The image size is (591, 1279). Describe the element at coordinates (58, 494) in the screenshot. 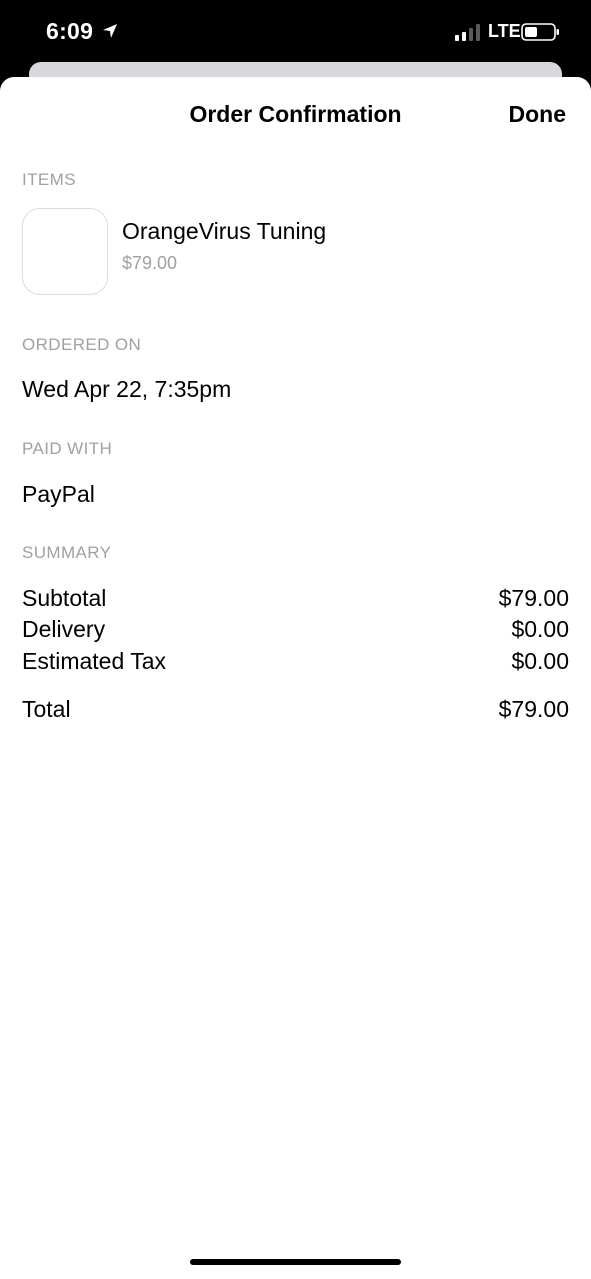

I see `paid-with-value: PayPal` at that location.